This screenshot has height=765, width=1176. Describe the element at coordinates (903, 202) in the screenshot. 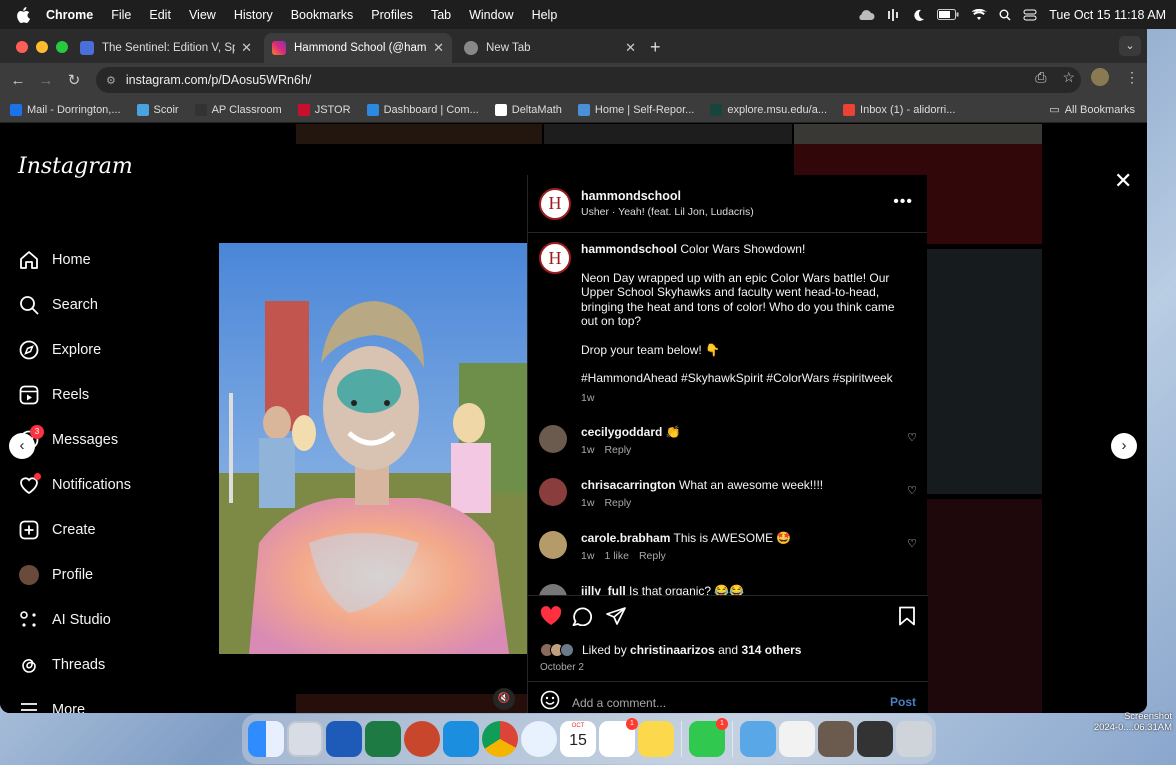

I see `more-options-icon: •••` at that location.